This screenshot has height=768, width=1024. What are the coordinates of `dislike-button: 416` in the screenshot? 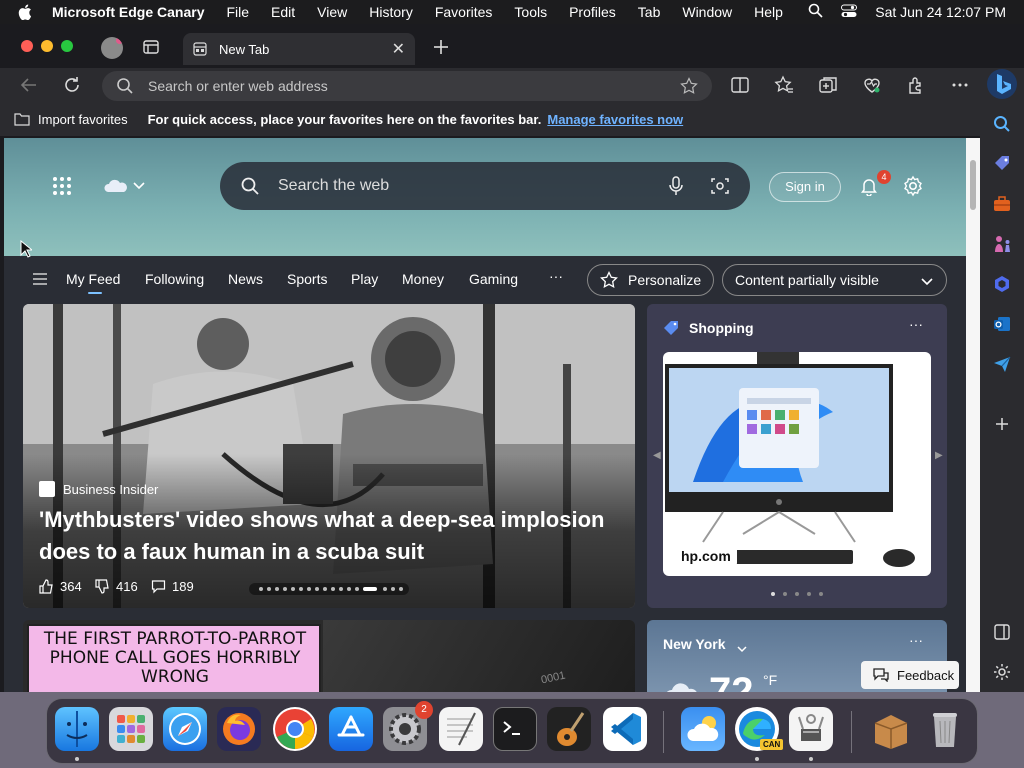 It's located at (116, 586).